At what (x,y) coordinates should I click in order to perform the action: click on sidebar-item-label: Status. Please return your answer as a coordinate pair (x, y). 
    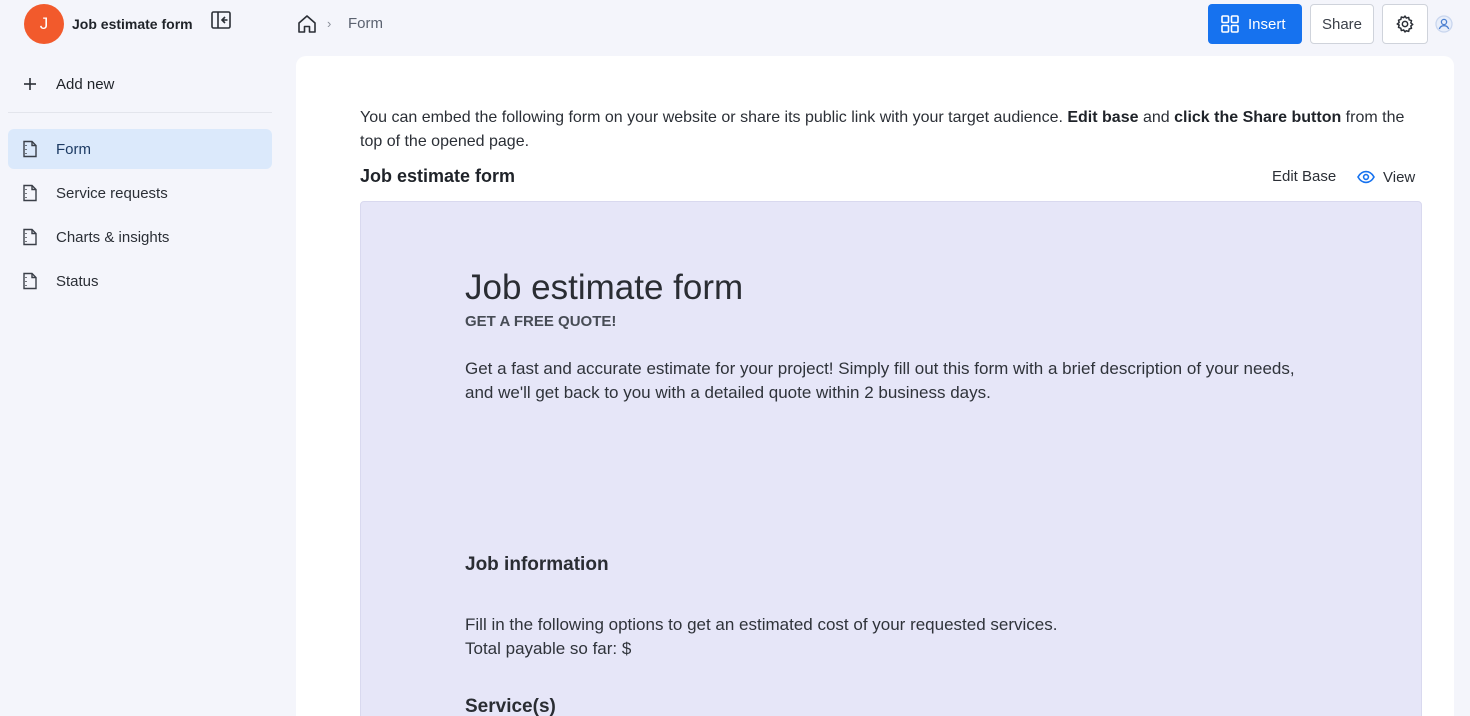
    Looking at the image, I should click on (77, 281).